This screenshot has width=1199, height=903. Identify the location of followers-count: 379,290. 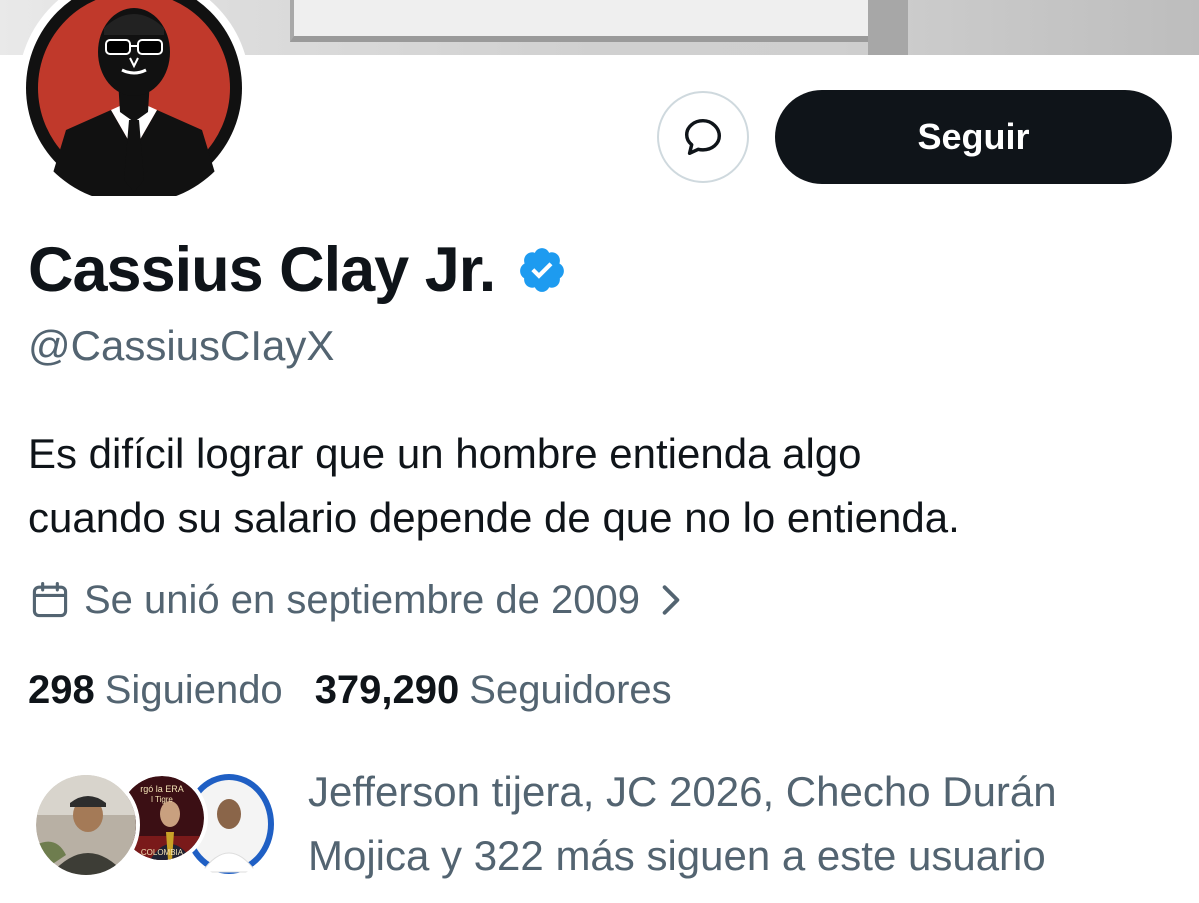
(387, 689).